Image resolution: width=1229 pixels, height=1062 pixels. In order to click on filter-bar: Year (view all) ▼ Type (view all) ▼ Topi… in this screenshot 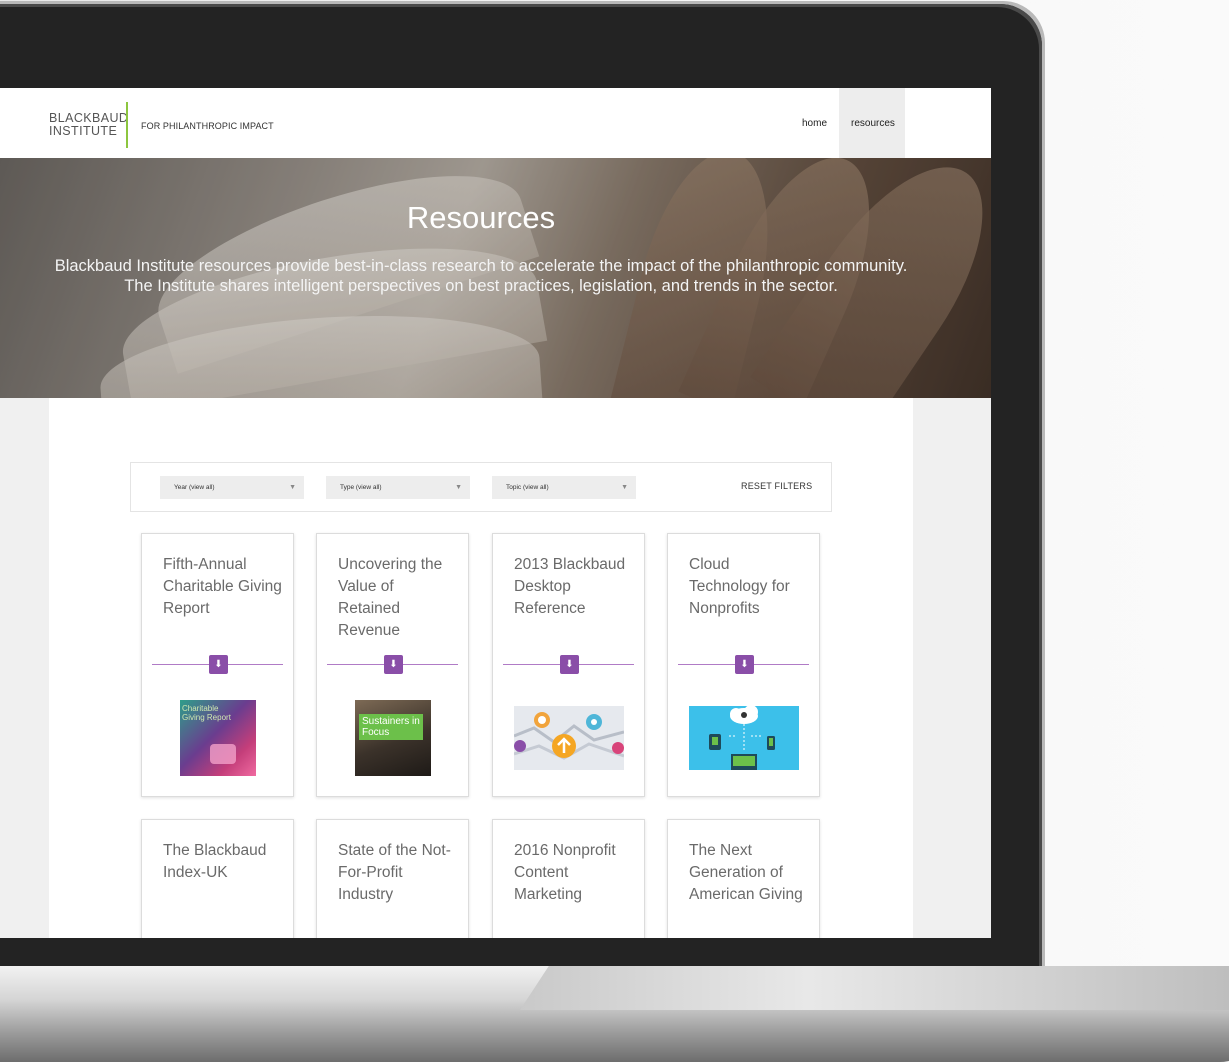, I will do `click(481, 487)`.